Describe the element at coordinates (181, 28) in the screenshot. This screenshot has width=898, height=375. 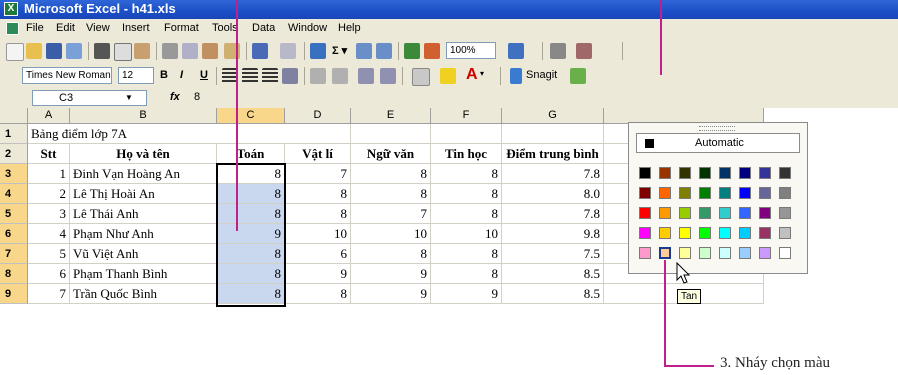
I see `menu-format: Format` at that location.